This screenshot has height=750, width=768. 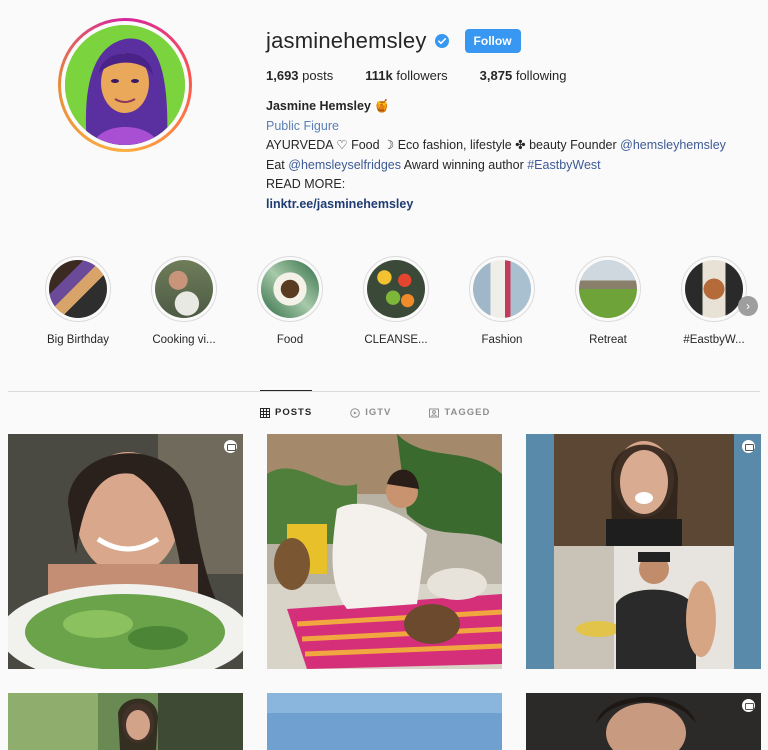 I want to click on avatar-image, so click(x=125, y=85).